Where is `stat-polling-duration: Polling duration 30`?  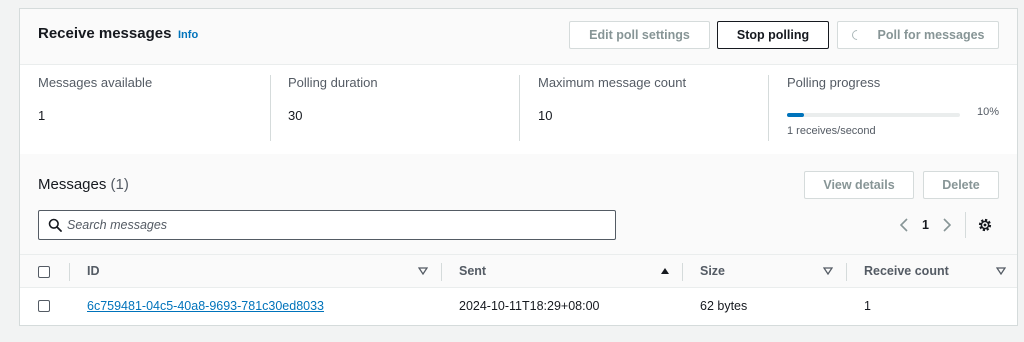
stat-polling-duration: Polling duration 30 is located at coordinates (398, 110).